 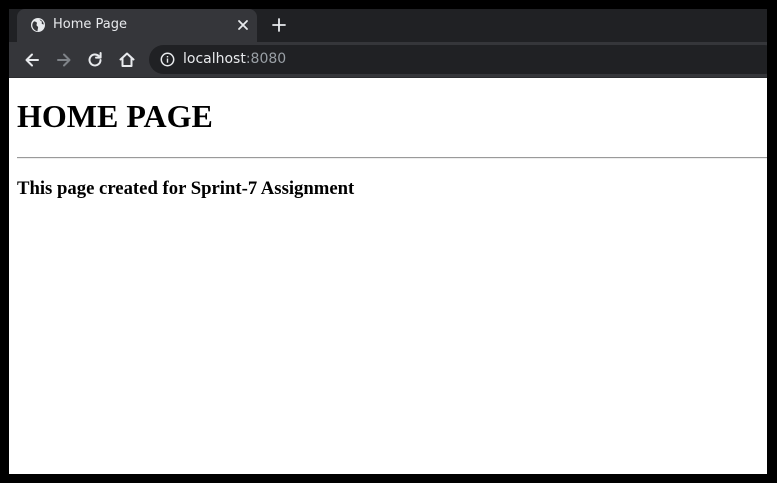 I want to click on arrow-right-icon, so click(x=64, y=60).